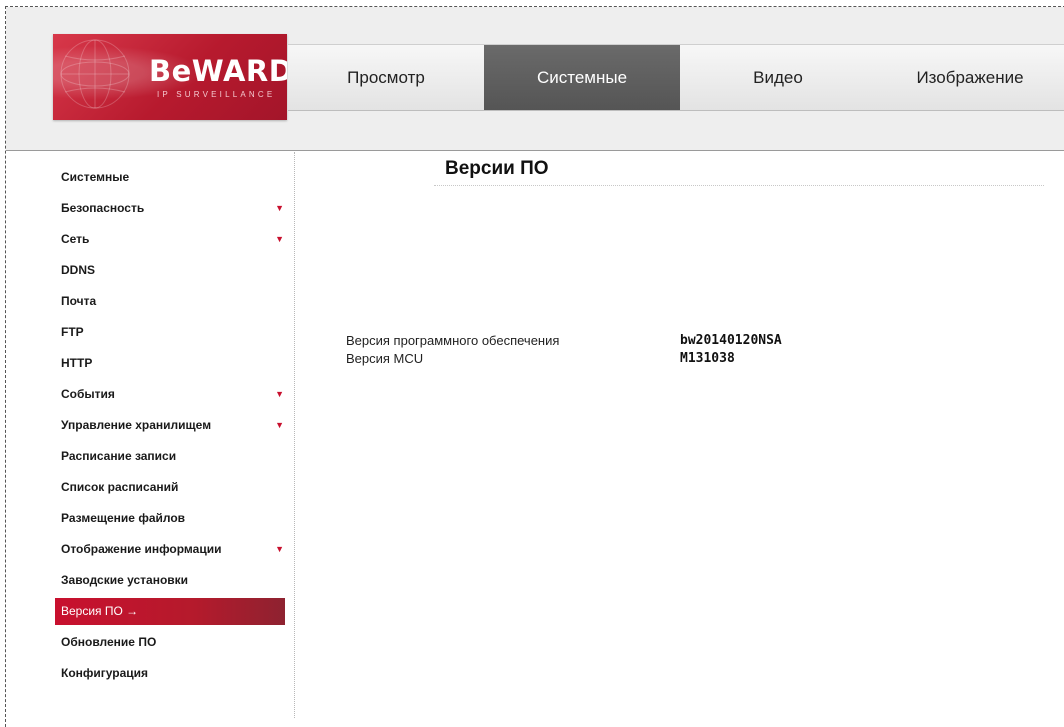 This screenshot has height=727, width=1064. I want to click on sidebar-item-firmware-version: Версия ПО →, so click(170, 611).